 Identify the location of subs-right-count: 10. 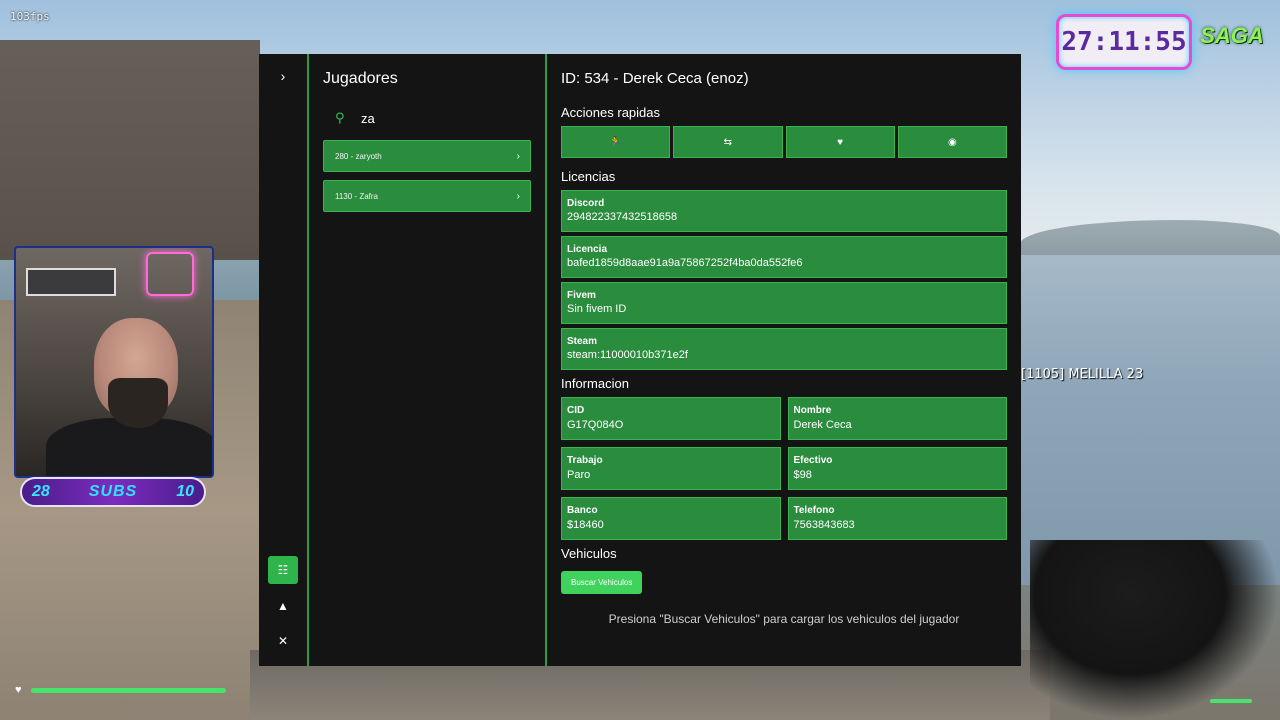
(185, 491).